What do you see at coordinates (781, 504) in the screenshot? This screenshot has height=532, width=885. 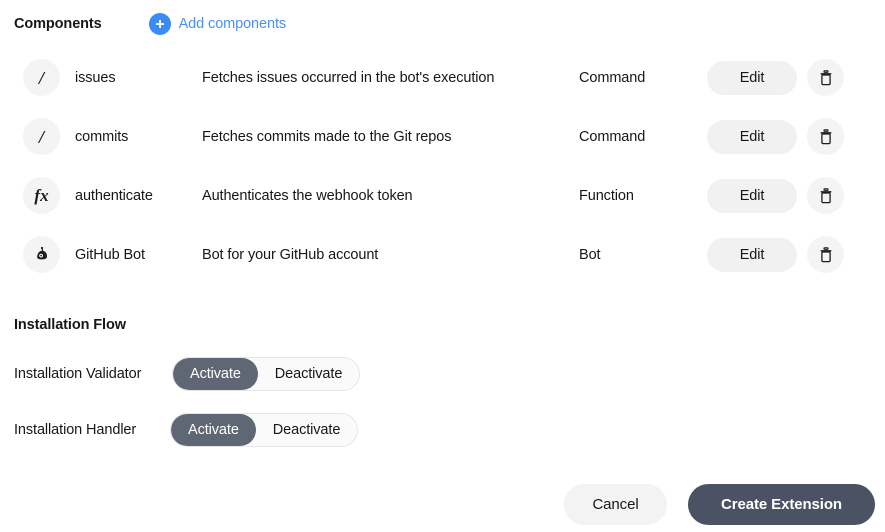 I see `create-extension-button: Create Extension` at bounding box center [781, 504].